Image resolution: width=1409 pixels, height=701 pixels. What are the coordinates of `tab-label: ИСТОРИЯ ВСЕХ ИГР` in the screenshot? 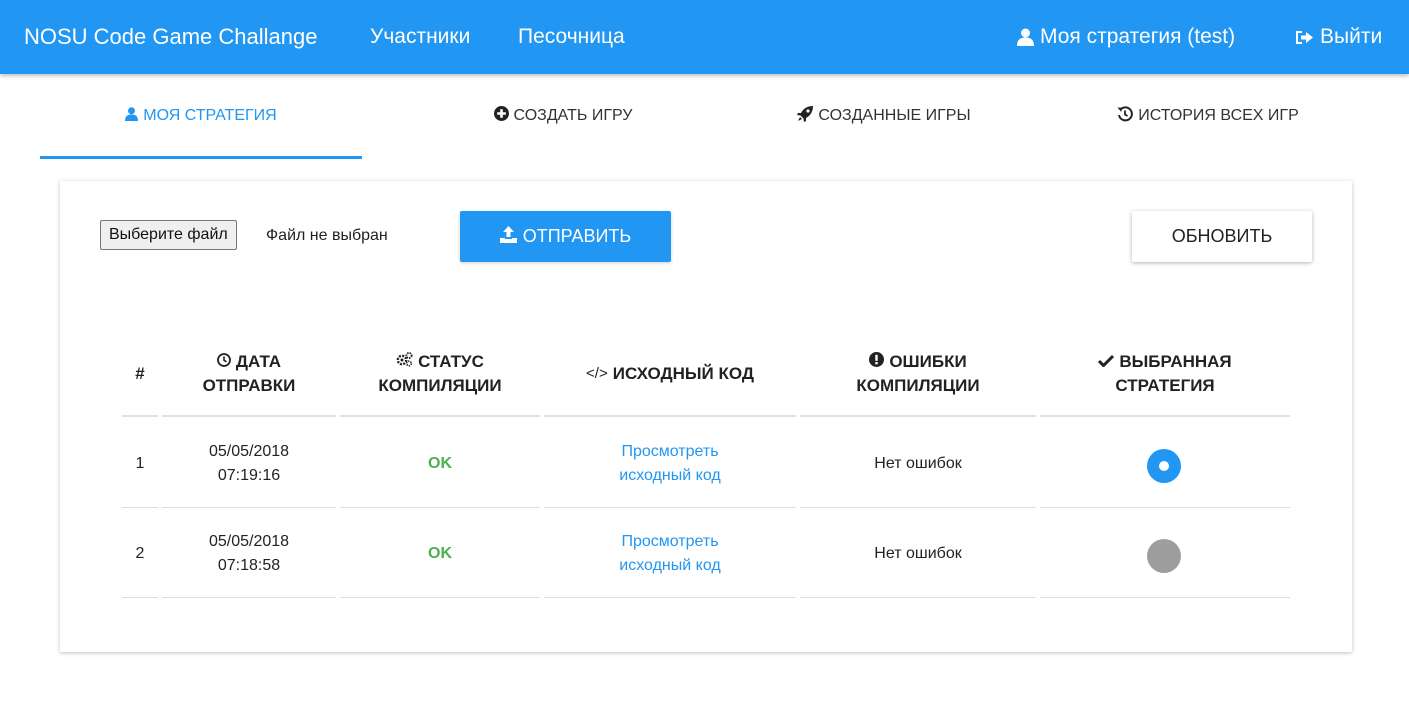 It's located at (1218, 115).